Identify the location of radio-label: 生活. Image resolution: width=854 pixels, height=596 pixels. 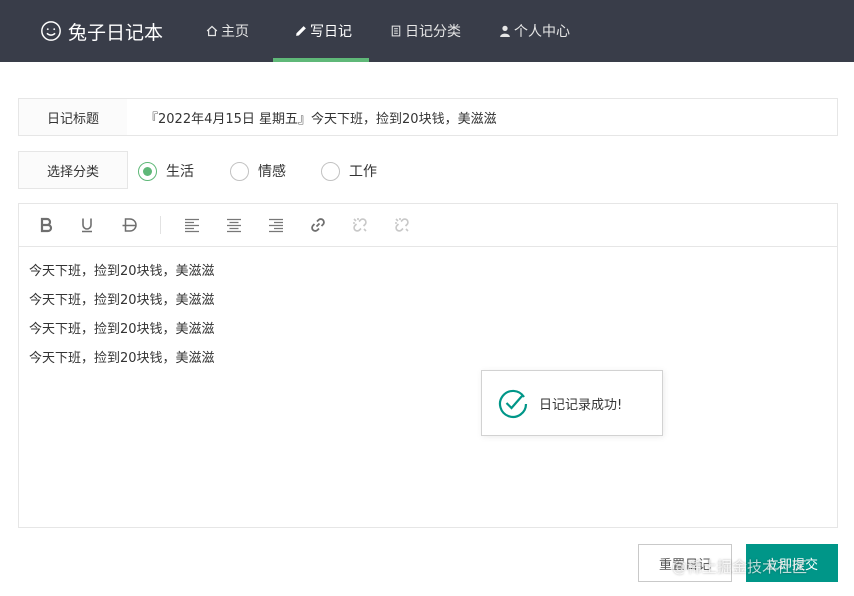
(180, 172).